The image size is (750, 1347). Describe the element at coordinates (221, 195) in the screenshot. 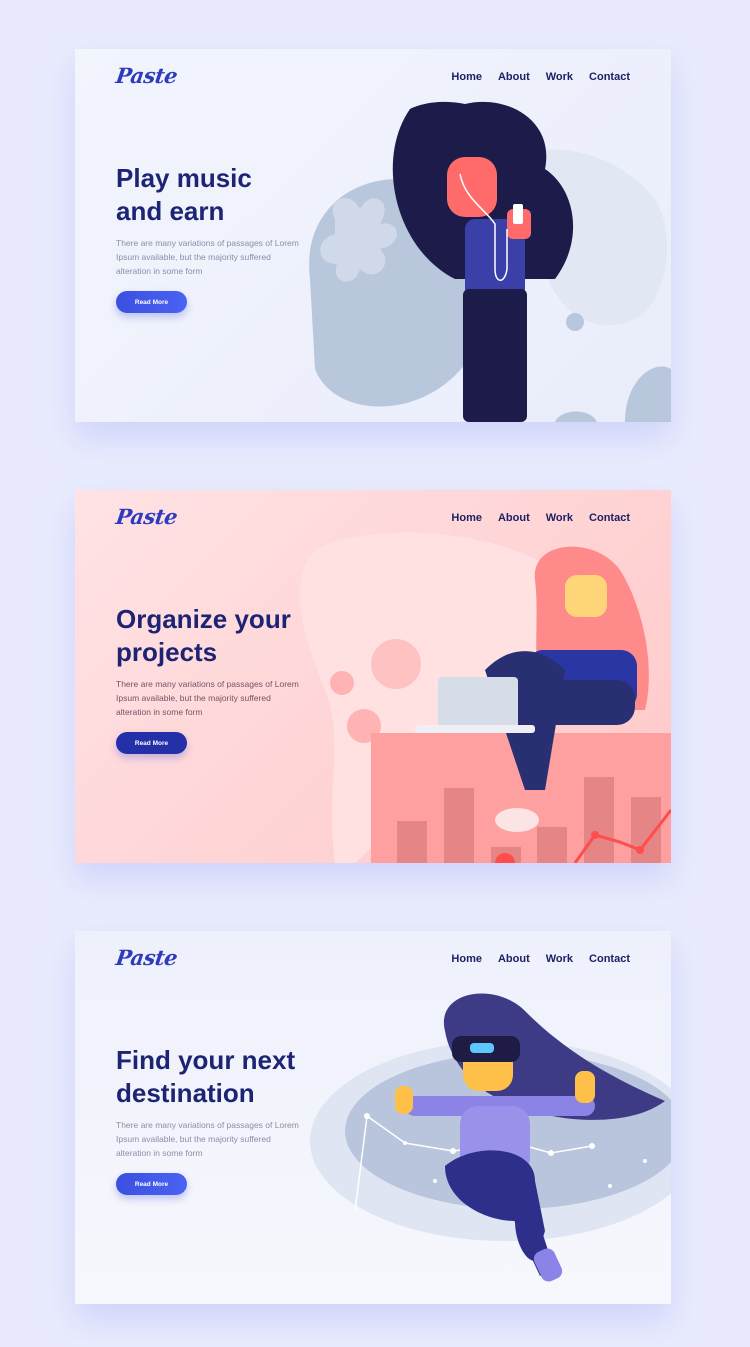

I see `hero-title: Play music and earn` at that location.